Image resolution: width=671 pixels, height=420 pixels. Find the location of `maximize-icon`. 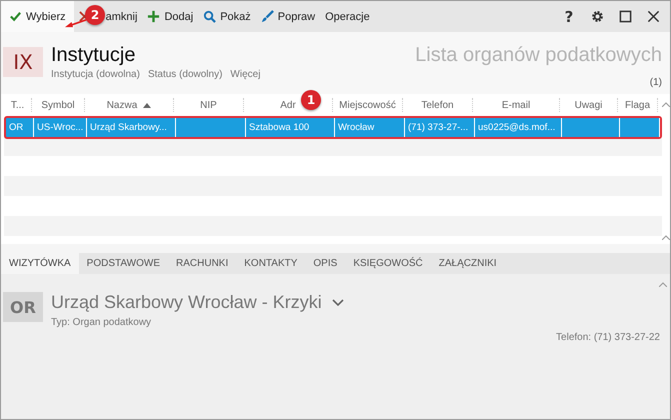

maximize-icon is located at coordinates (625, 16).